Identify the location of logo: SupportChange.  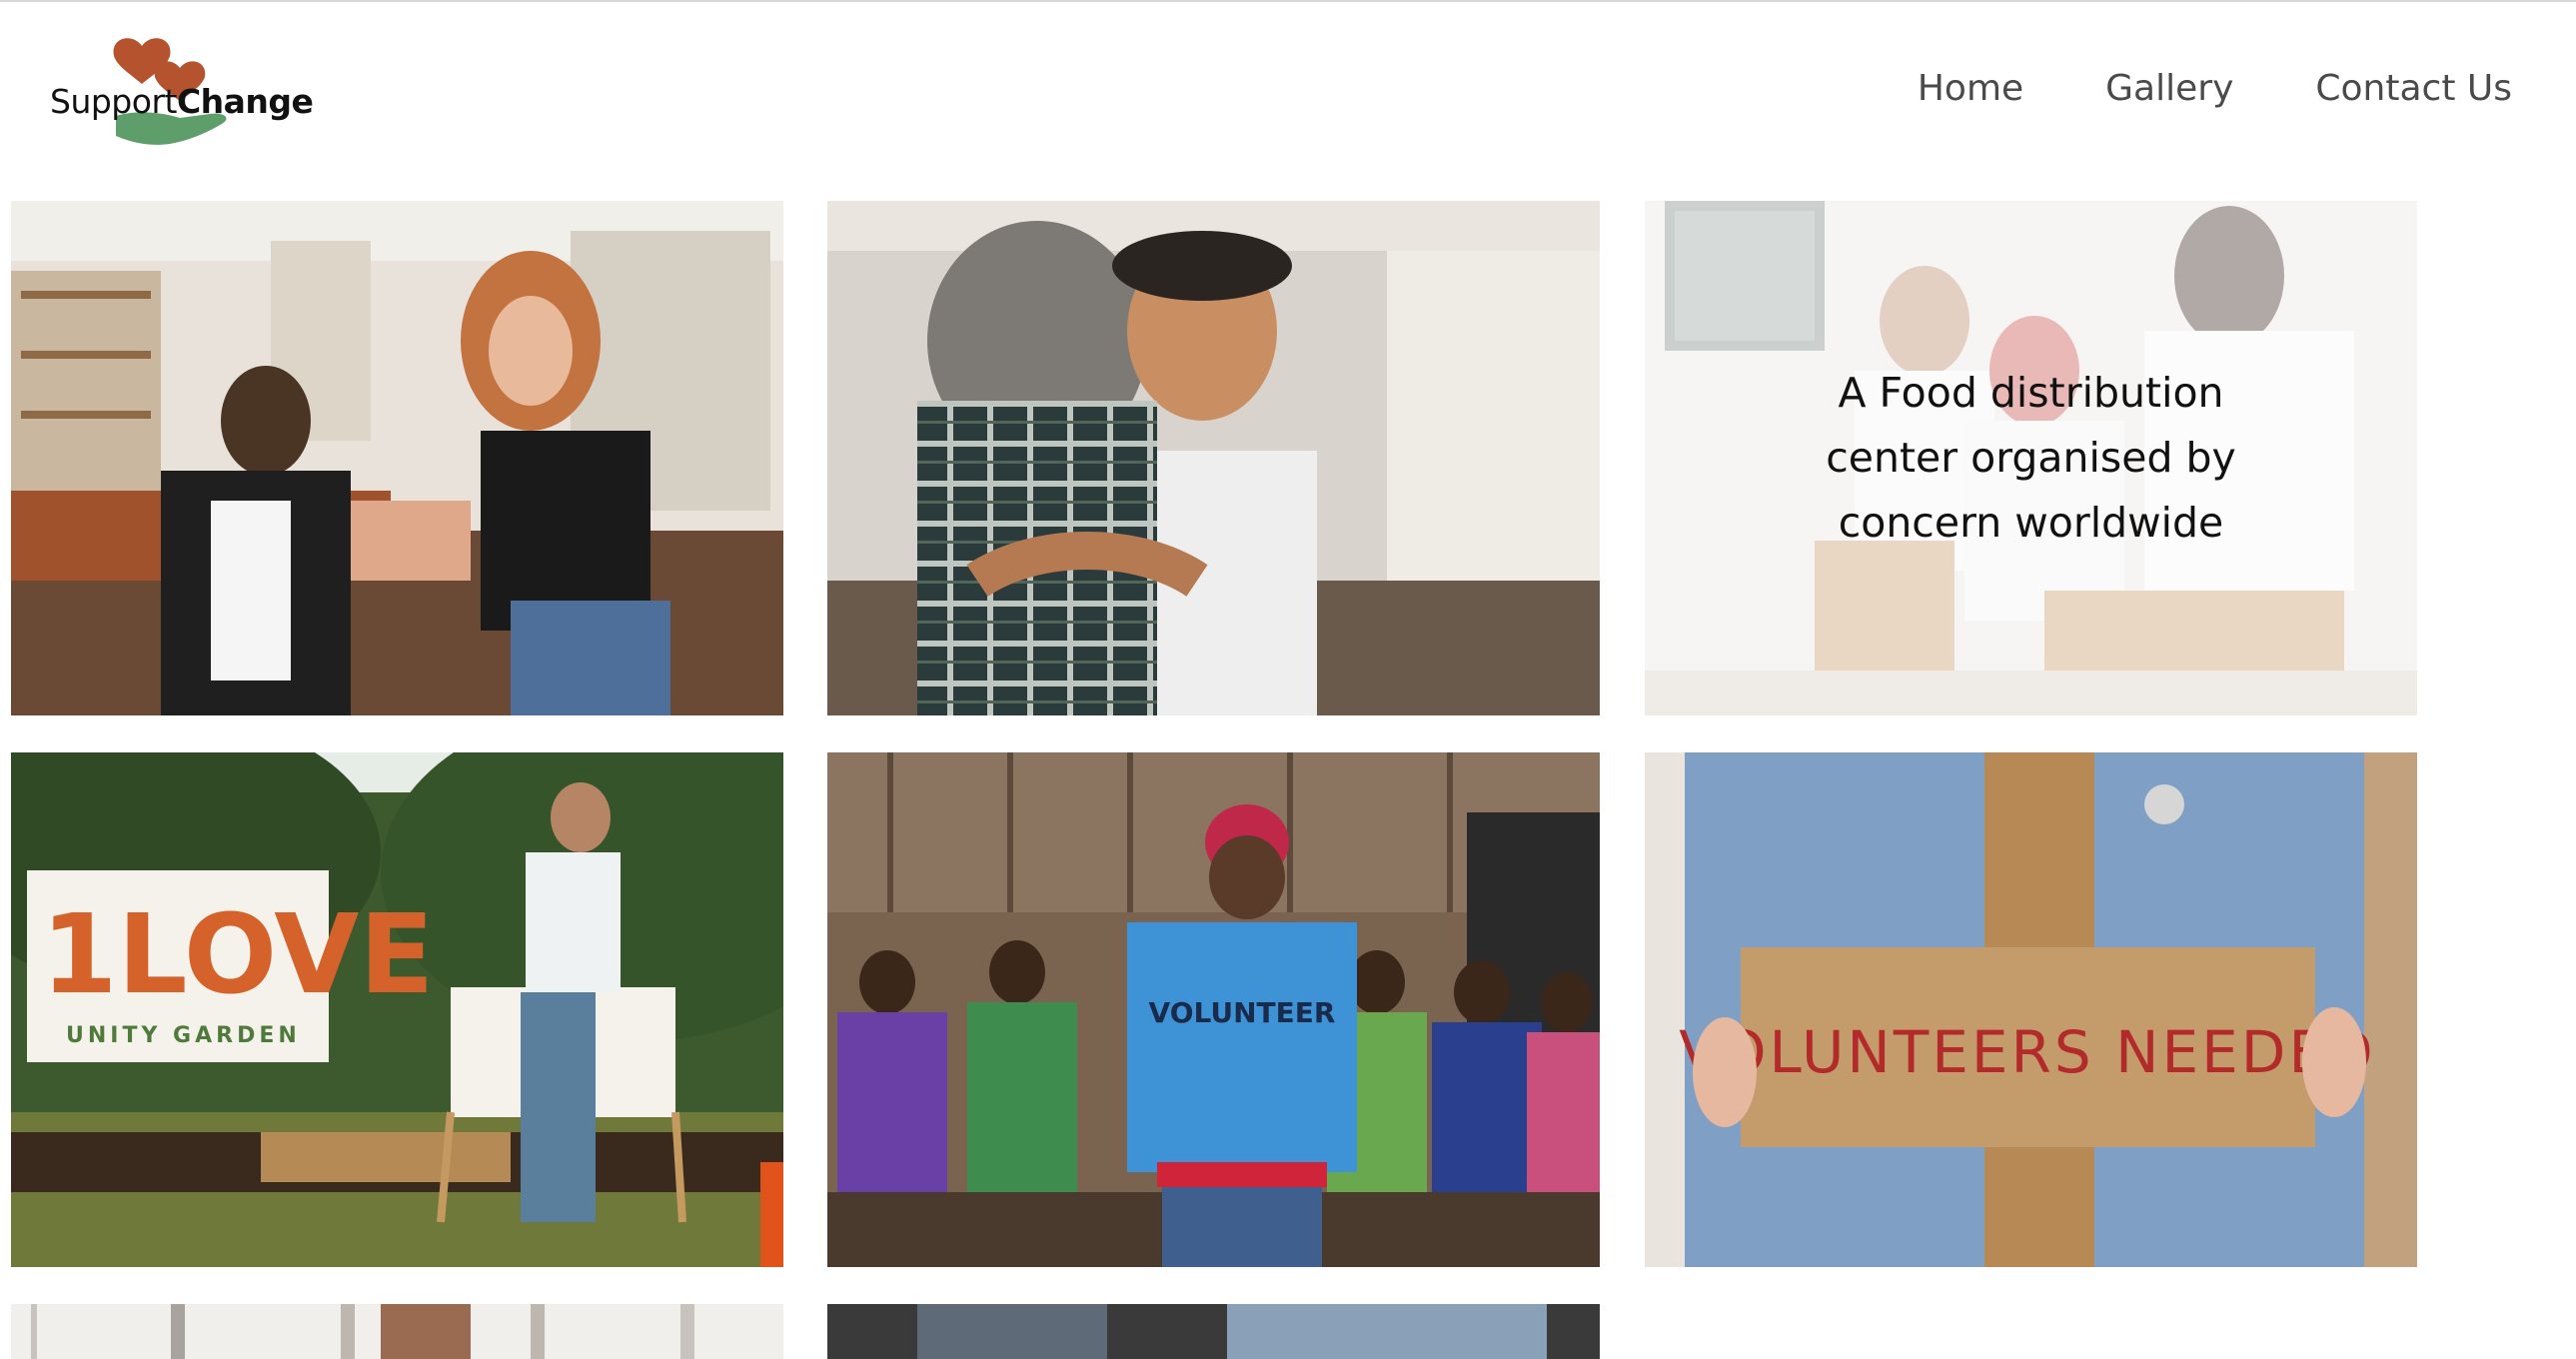
(180, 94).